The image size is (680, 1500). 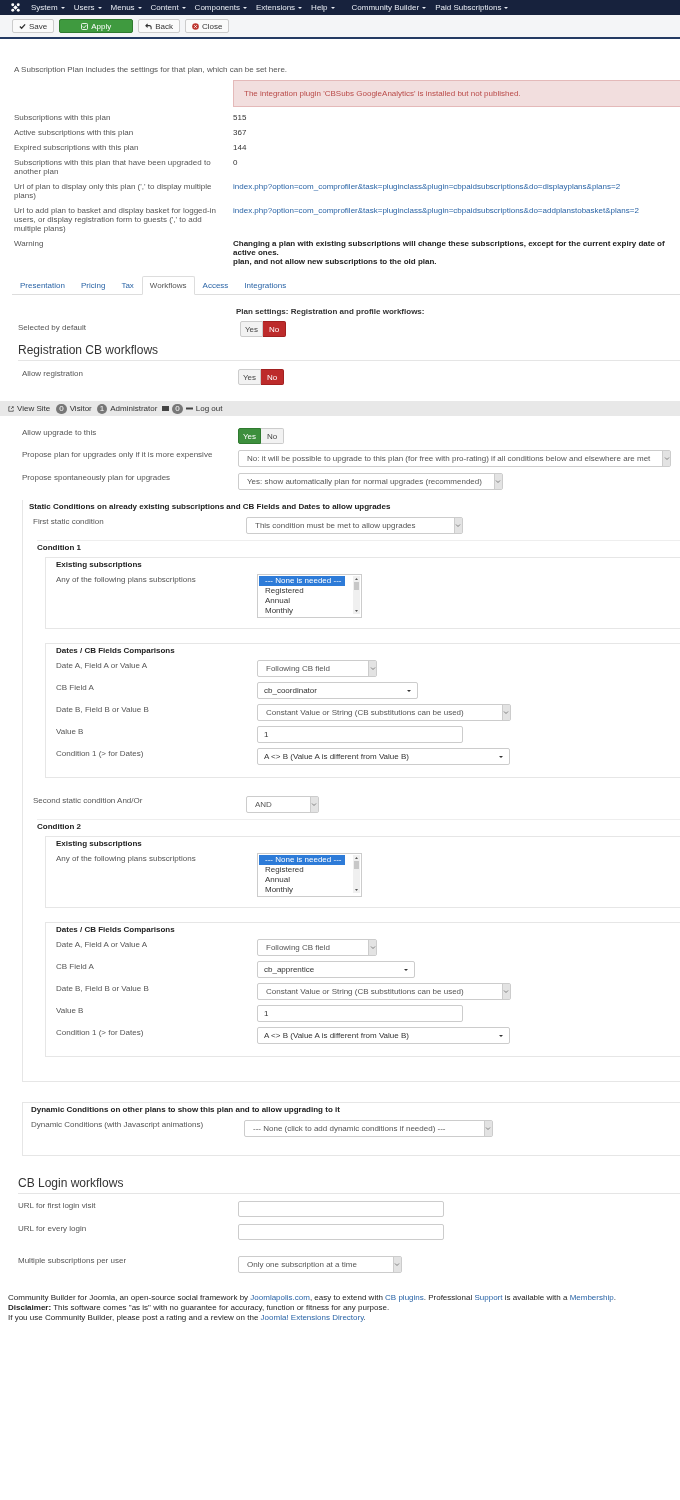 I want to click on menu-item: Community Builder, so click(x=389, y=7).